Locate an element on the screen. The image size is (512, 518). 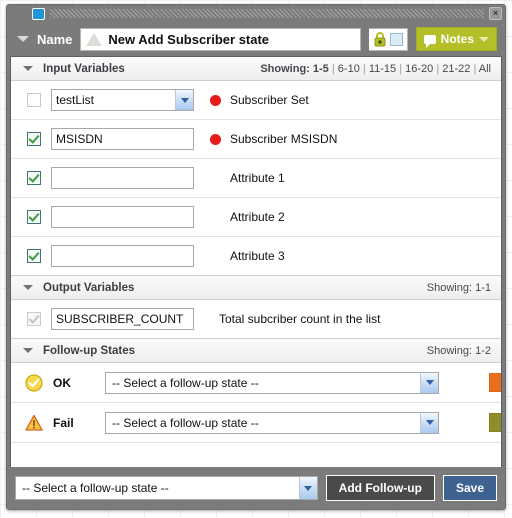
notes-button-label: Notes is located at coordinates (457, 39).